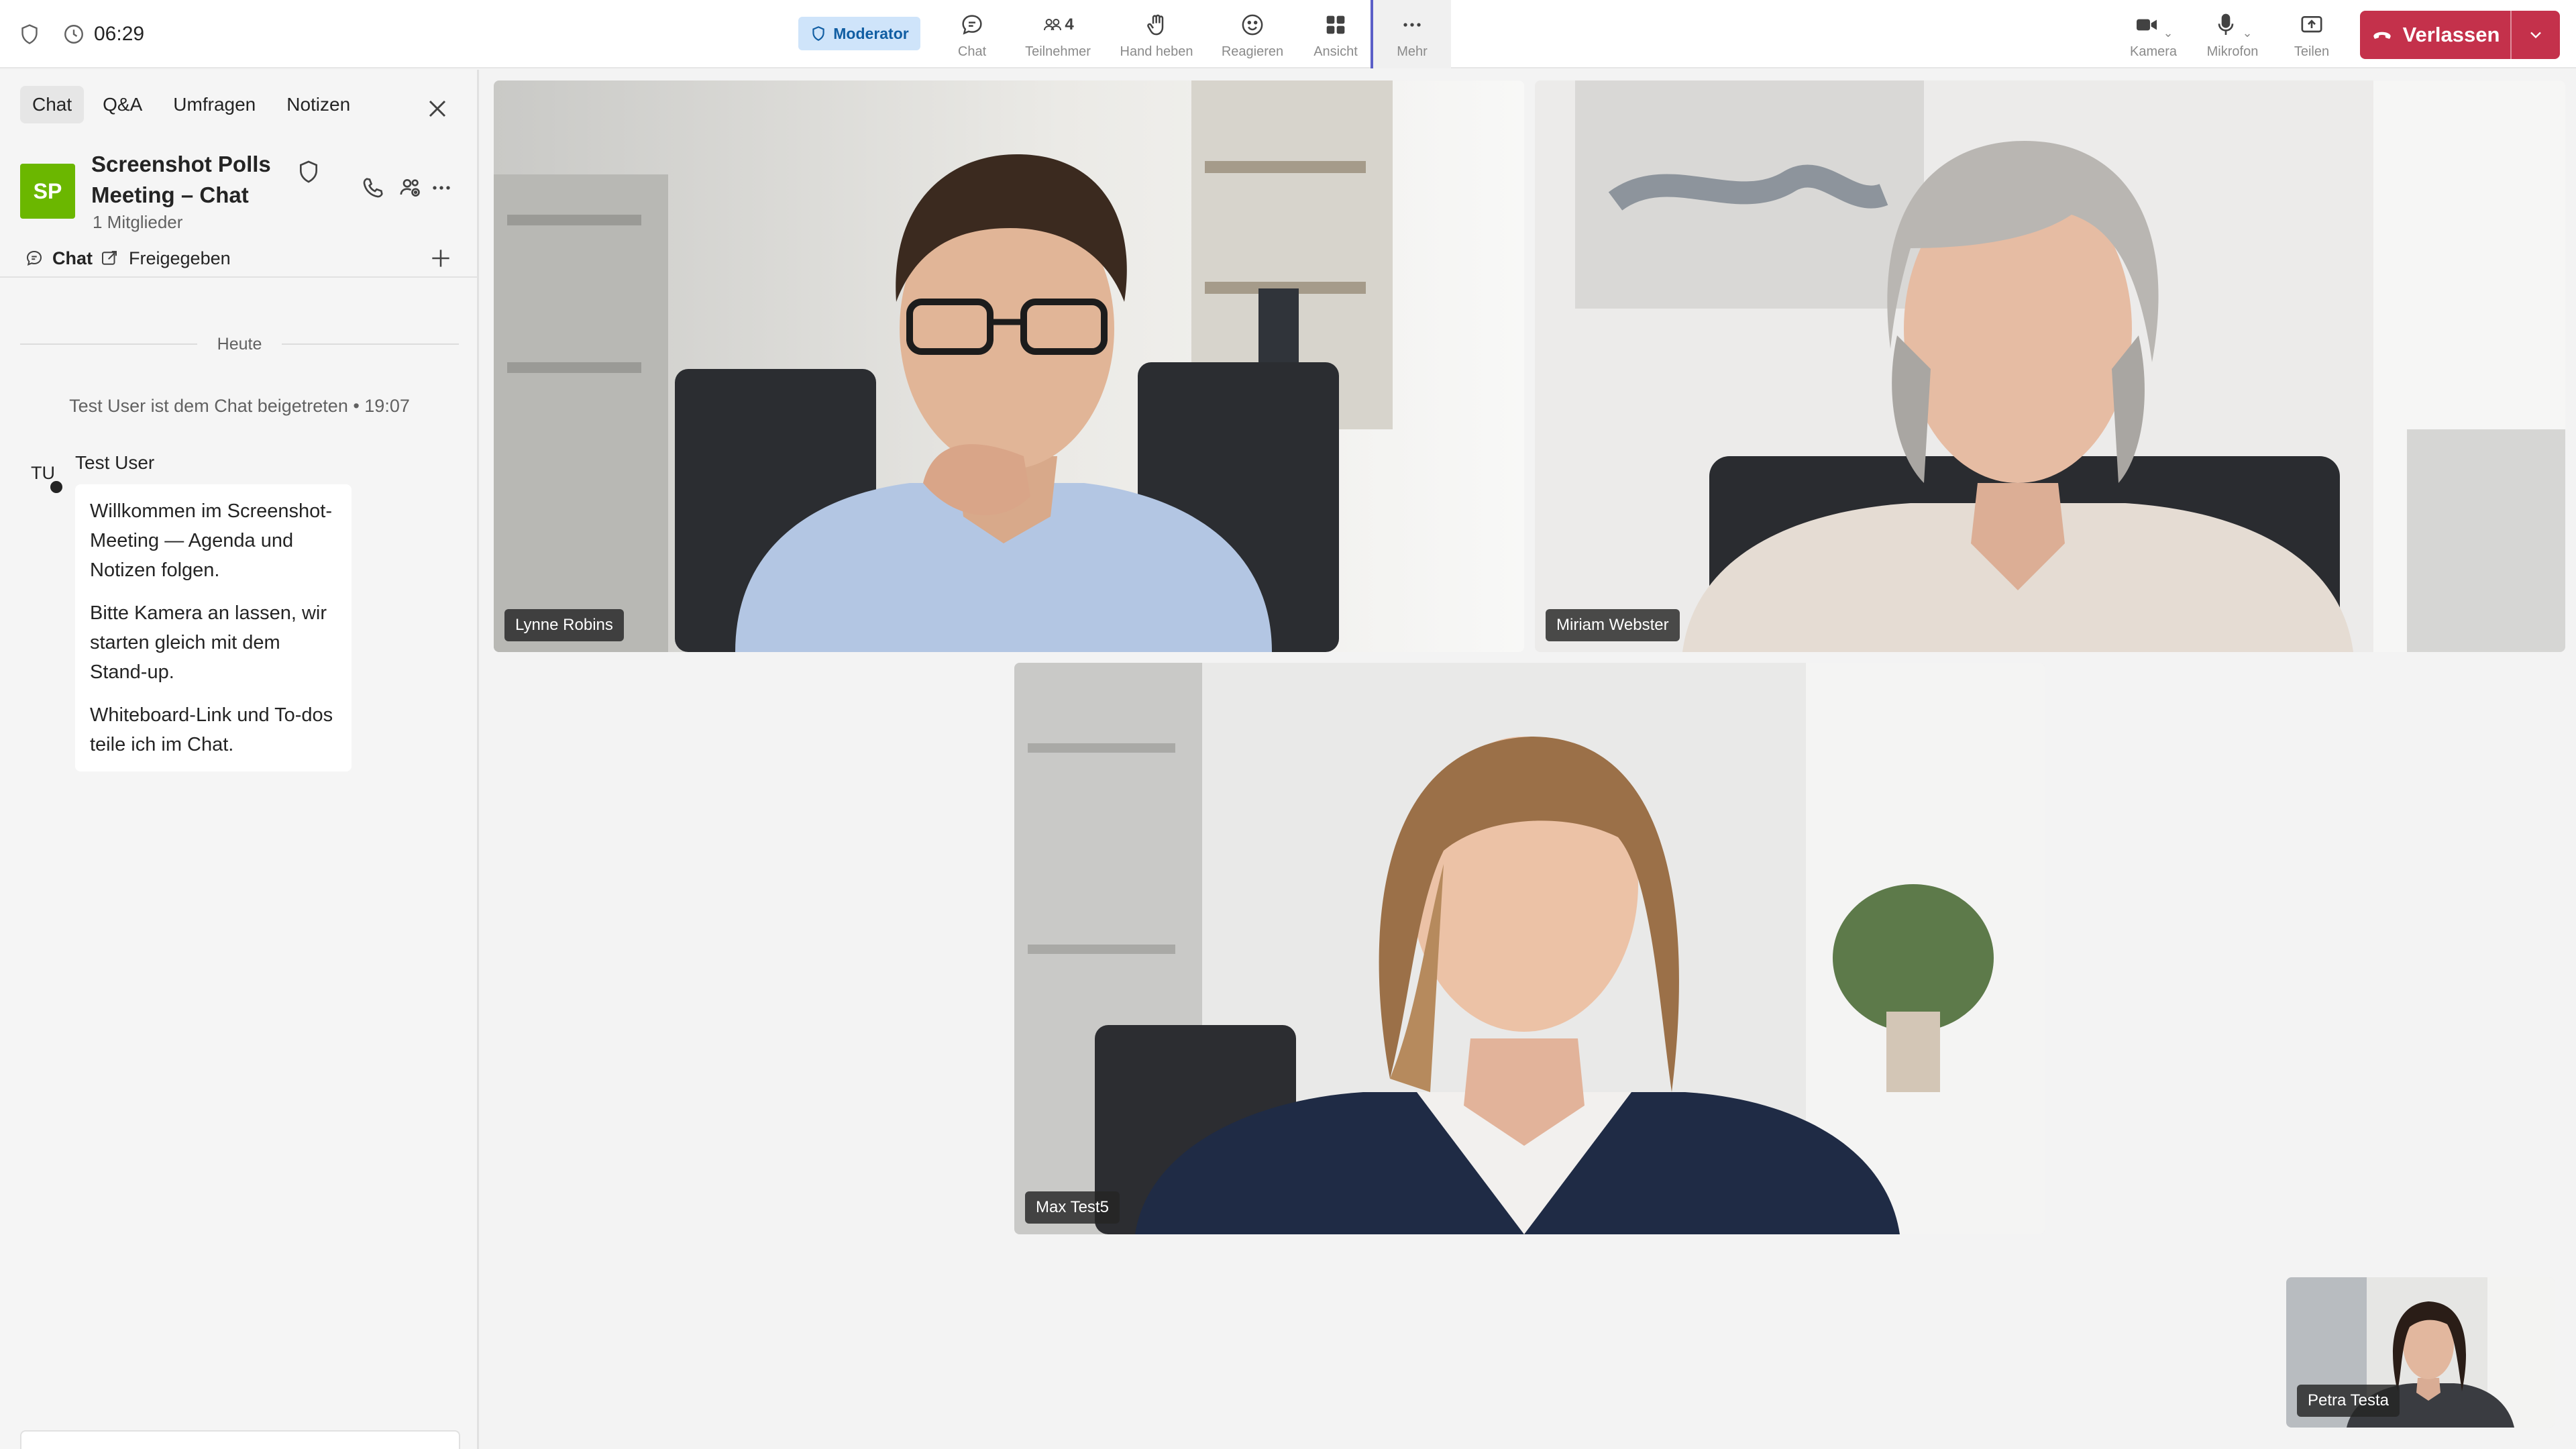  I want to click on leave-button-group: Verlassen, so click(2460, 35).